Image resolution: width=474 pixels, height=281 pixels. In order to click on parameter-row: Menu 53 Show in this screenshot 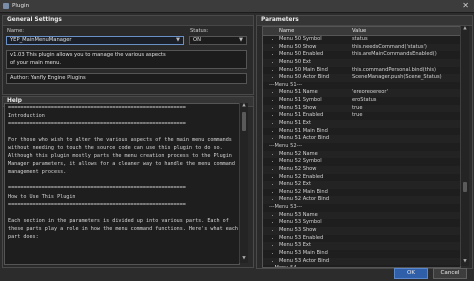, I will do `click(361, 231)`.